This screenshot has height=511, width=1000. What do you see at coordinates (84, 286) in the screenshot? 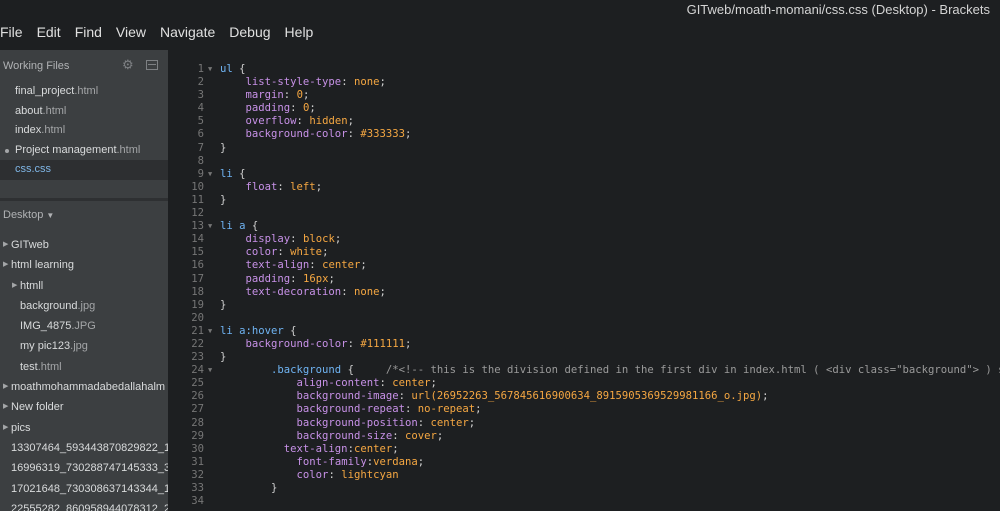
I see `tree-folder: ▶ htmll` at bounding box center [84, 286].